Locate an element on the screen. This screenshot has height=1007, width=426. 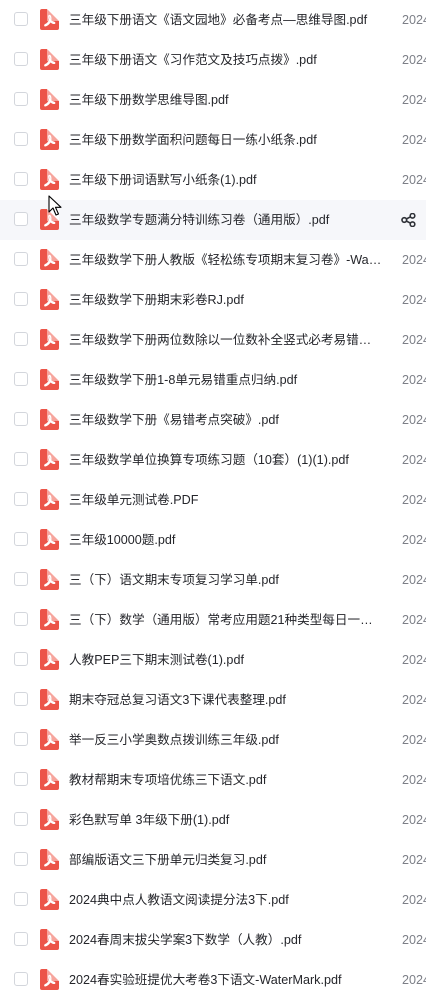
file-name: 2024春实验班提优大考卷3下语文-WaterMark.pdf is located at coordinates (226, 980).